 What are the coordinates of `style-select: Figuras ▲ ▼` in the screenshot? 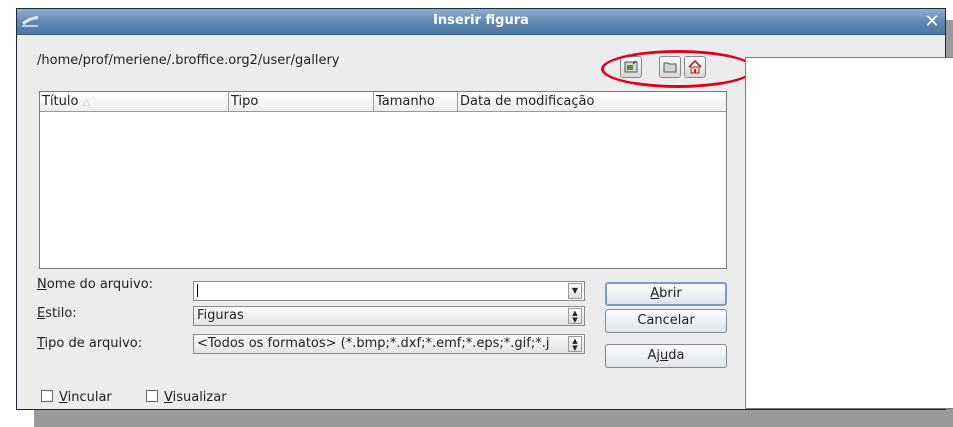 It's located at (389, 316).